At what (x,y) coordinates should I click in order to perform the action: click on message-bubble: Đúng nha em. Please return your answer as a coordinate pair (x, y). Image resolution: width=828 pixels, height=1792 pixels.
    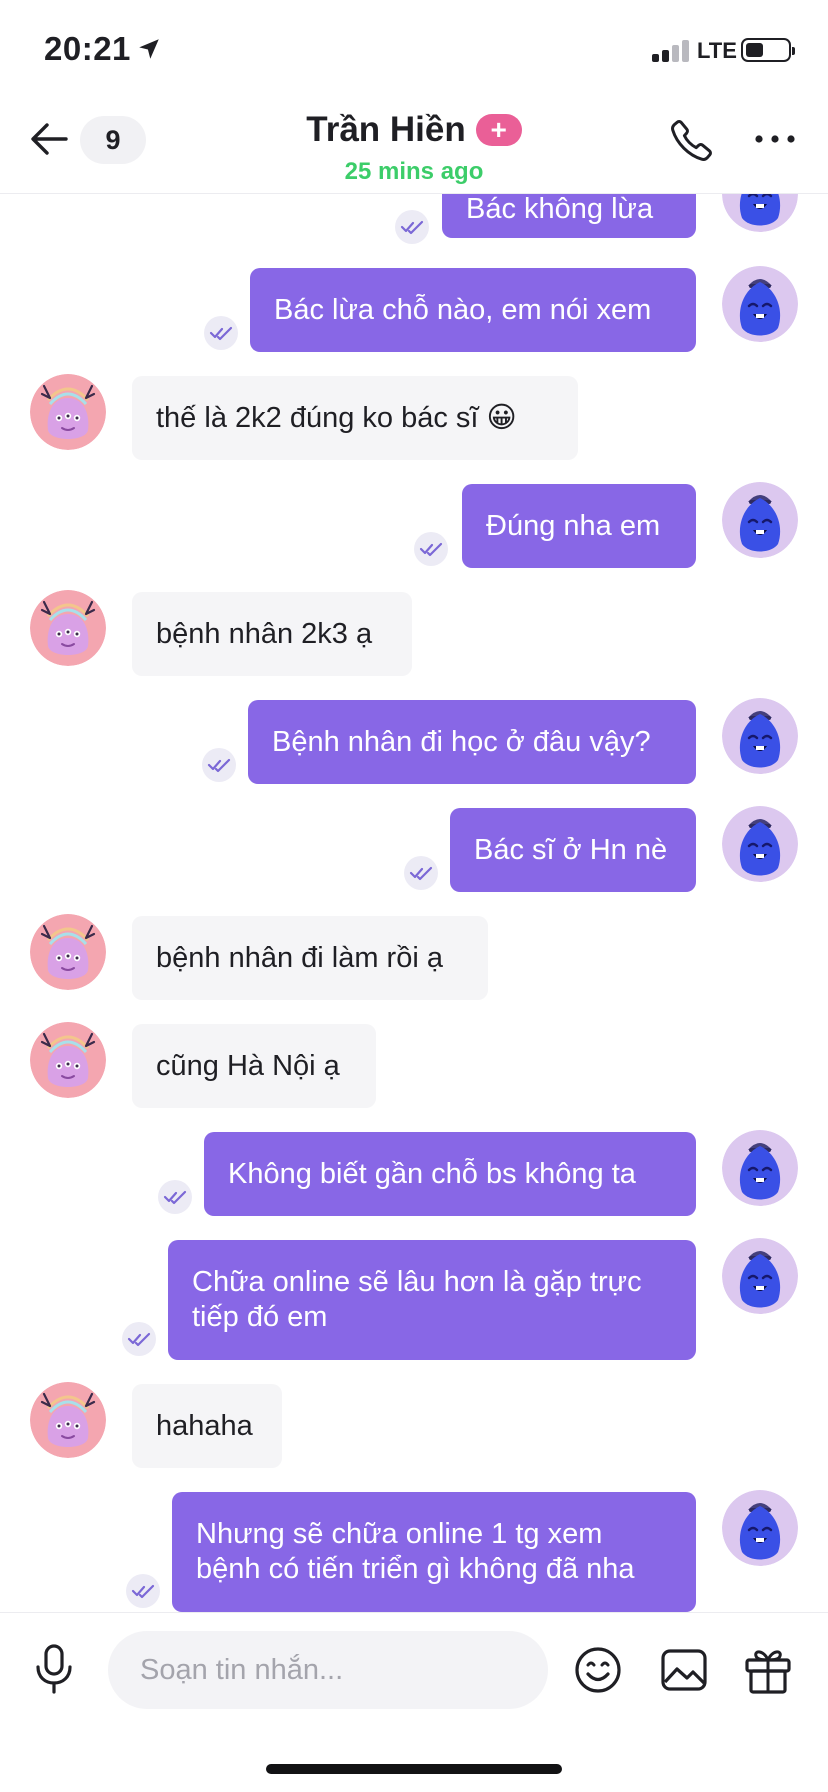
    Looking at the image, I should click on (579, 526).